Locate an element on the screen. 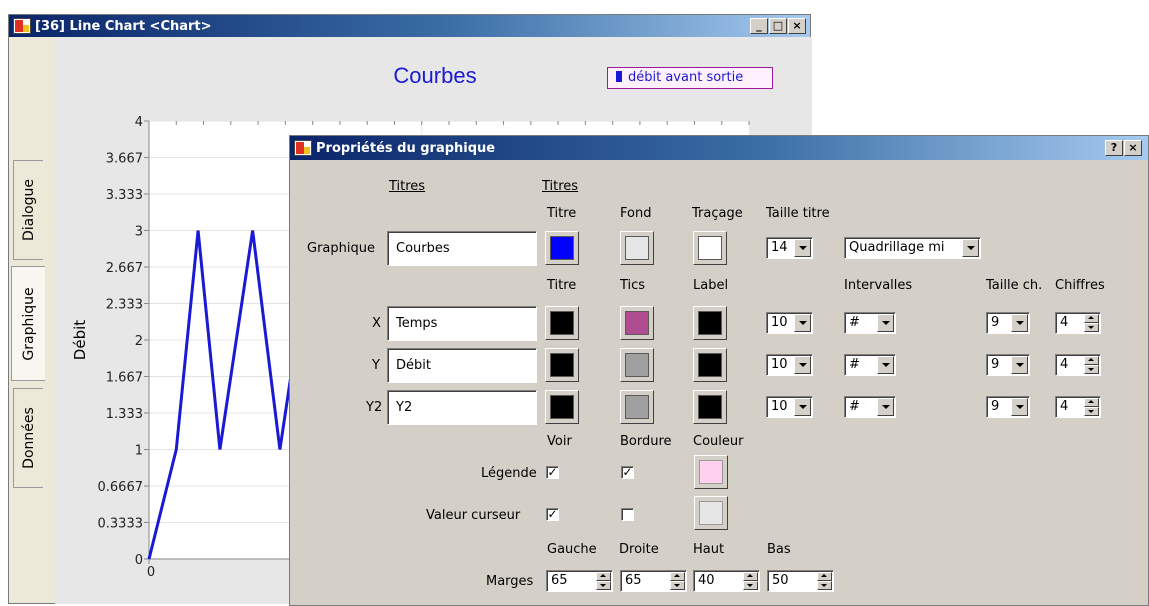  legende-color-button is located at coordinates (711, 472).